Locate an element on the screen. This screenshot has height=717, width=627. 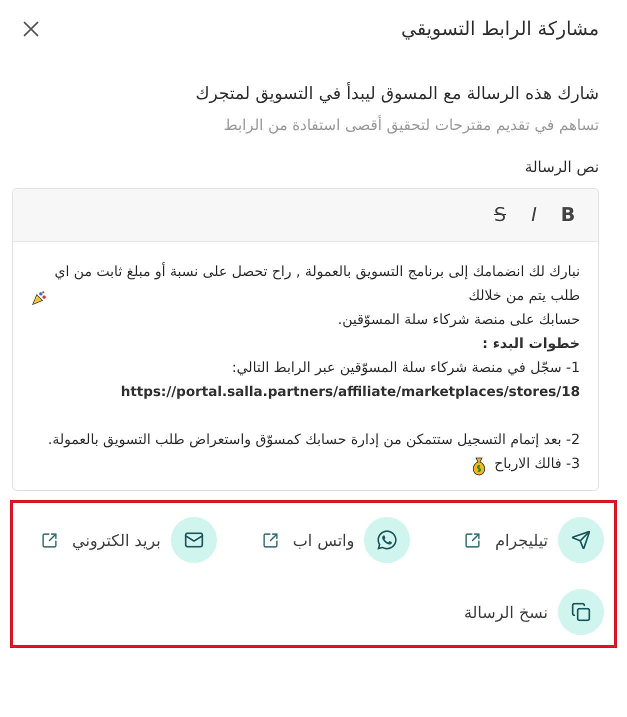
message-text: حسابك على منصة شركاء سلة المسوّقين. is located at coordinates (459, 320).